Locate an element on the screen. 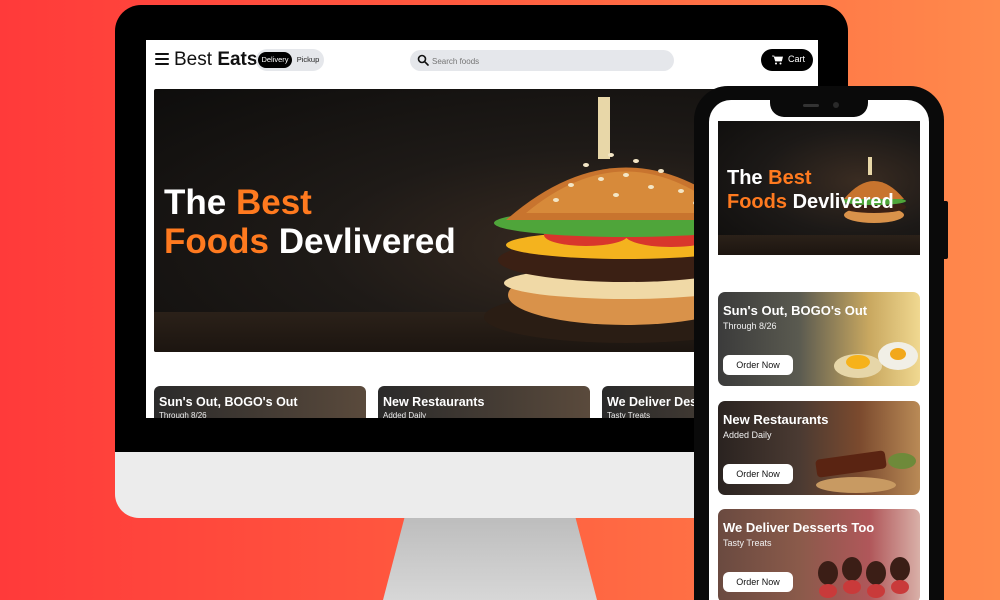  promo-title: We Deliver Desserts Too is located at coordinates (799, 527).